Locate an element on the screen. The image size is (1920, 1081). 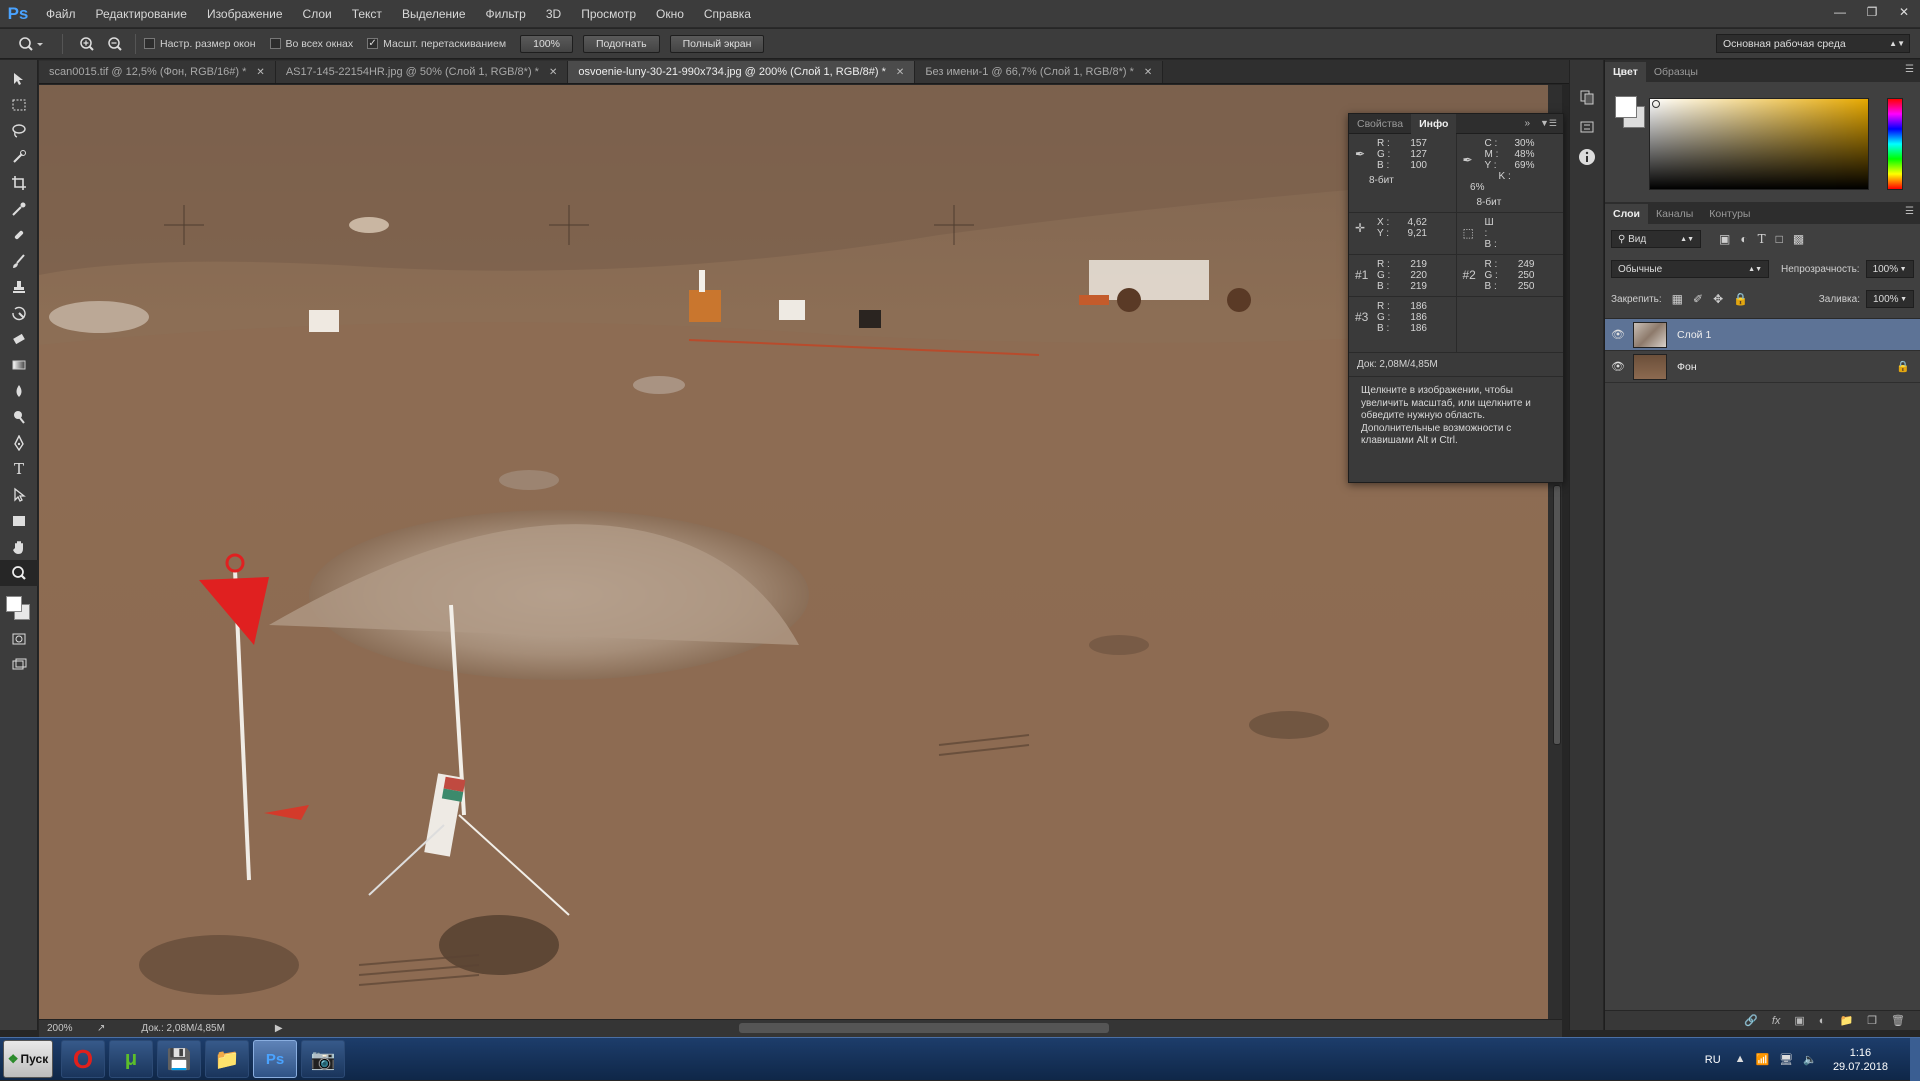
tab-color: Цвет is located at coordinates (1625, 72).